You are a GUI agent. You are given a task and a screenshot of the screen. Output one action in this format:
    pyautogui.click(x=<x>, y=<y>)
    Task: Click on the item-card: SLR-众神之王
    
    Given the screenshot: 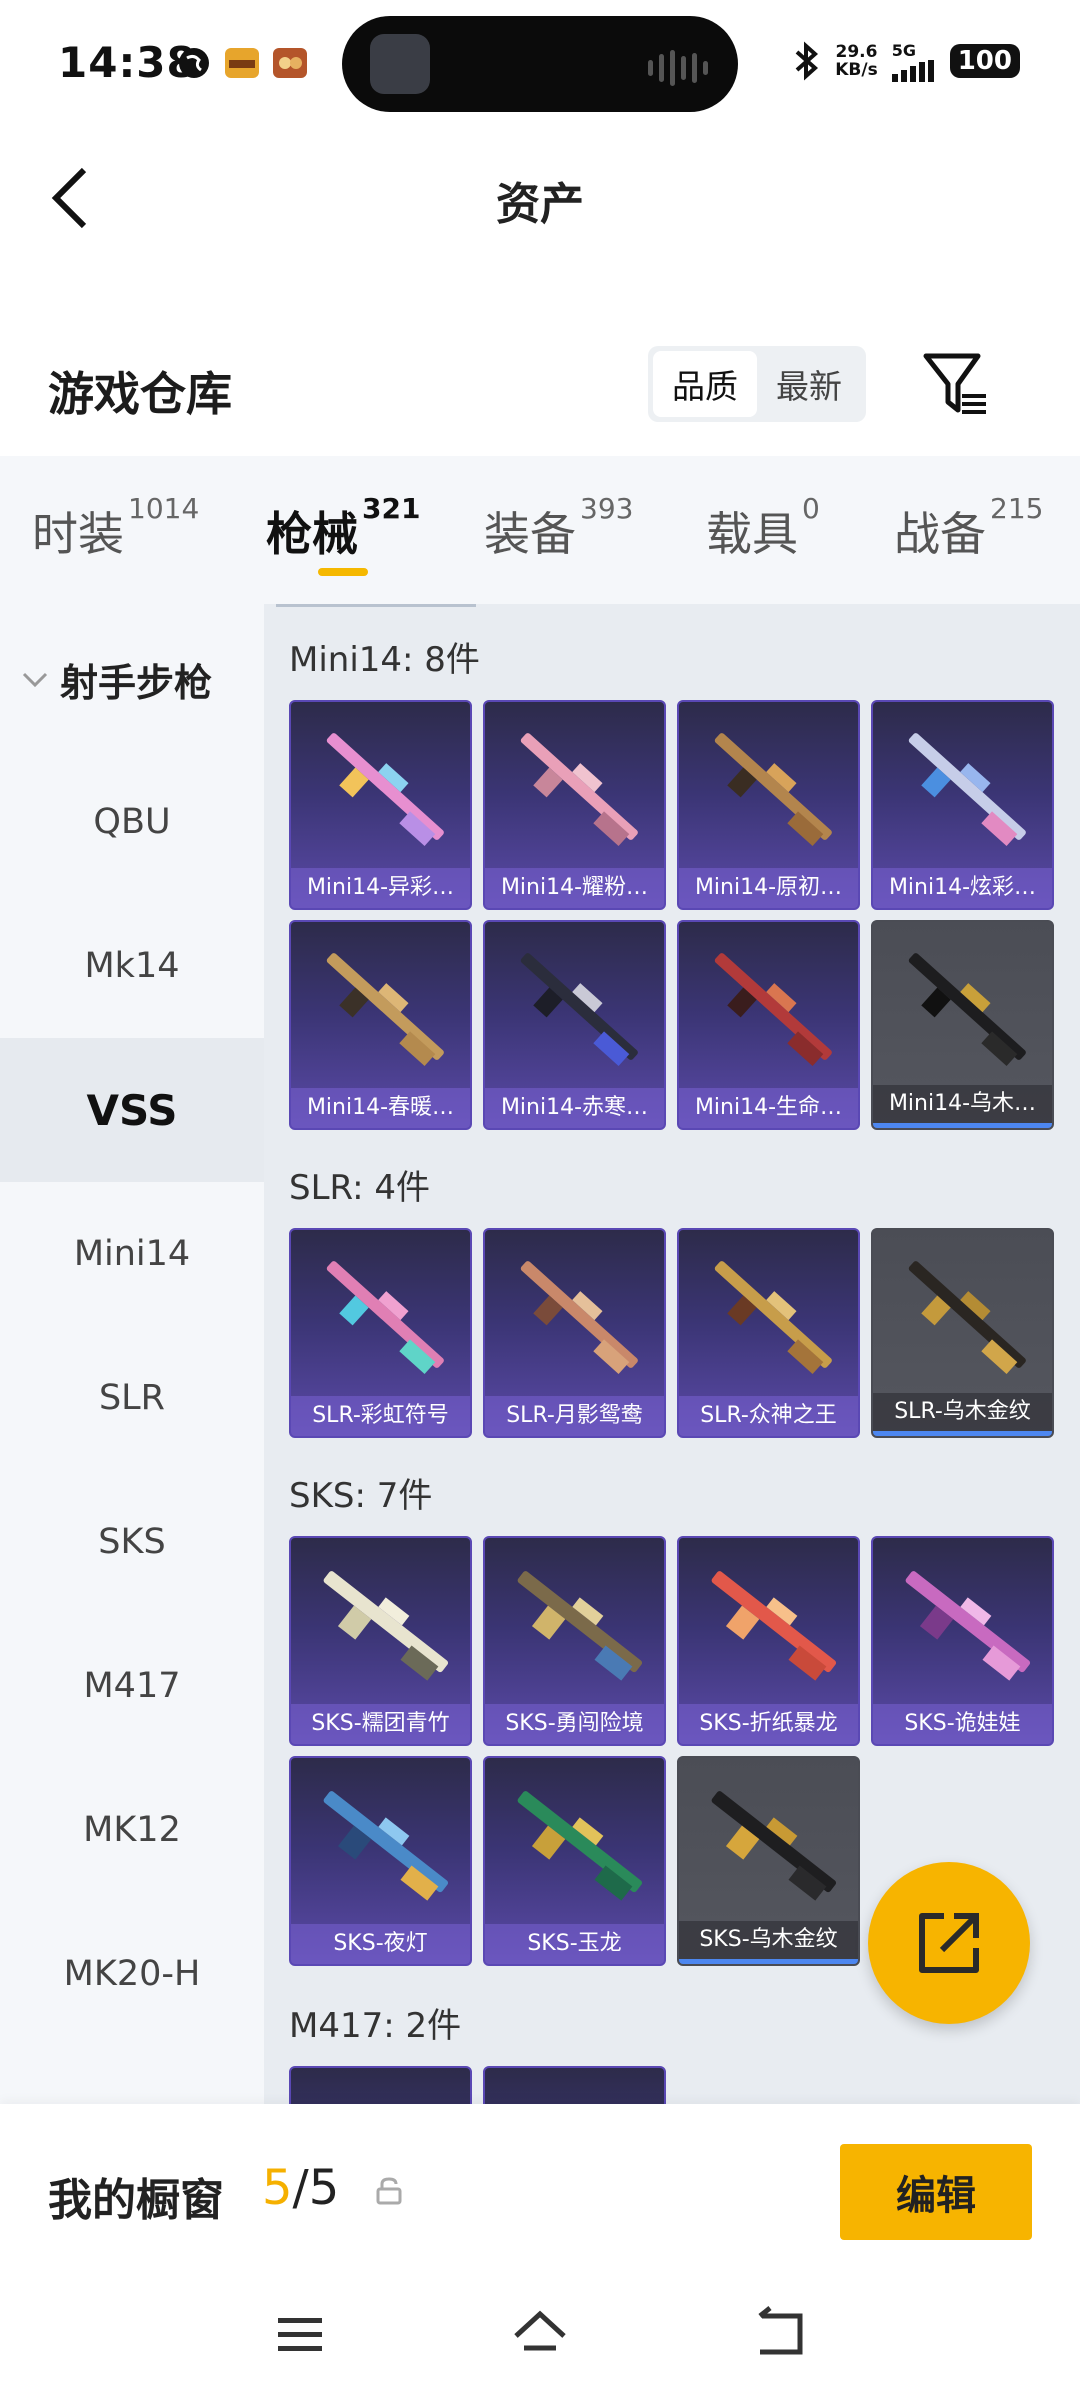 What is the action you would take?
    pyautogui.click(x=768, y=1333)
    